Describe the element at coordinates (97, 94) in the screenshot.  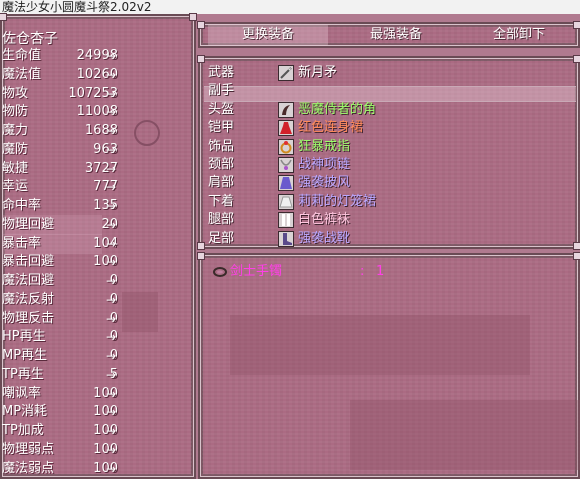
I see `stat-row: 物攻 107253 →` at that location.